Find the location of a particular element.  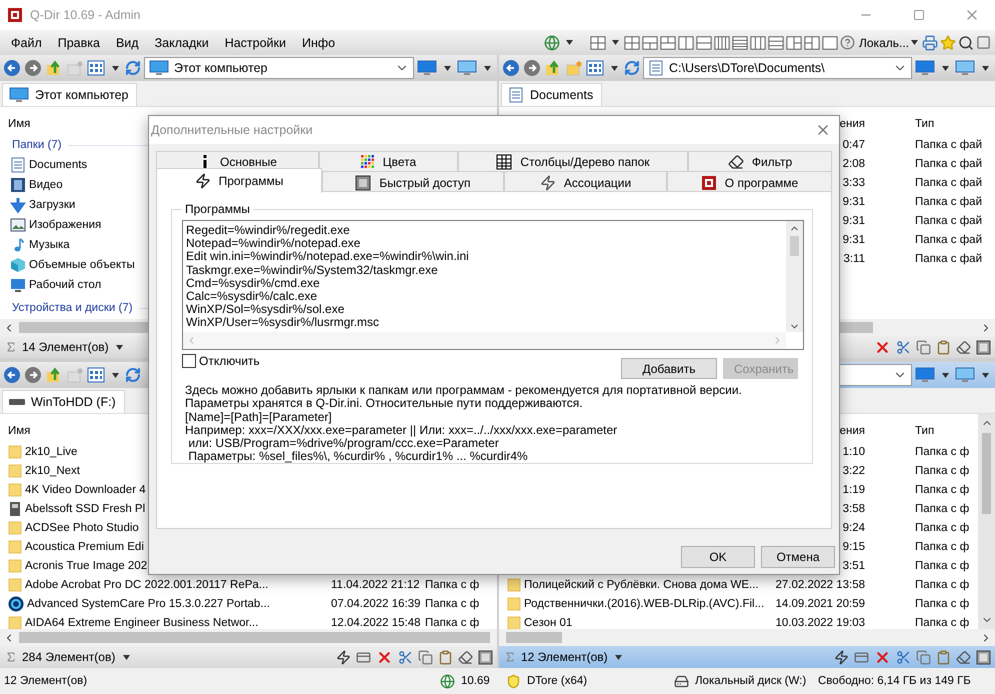

pane-tab: Этот компьютер is located at coordinates (70, 94).